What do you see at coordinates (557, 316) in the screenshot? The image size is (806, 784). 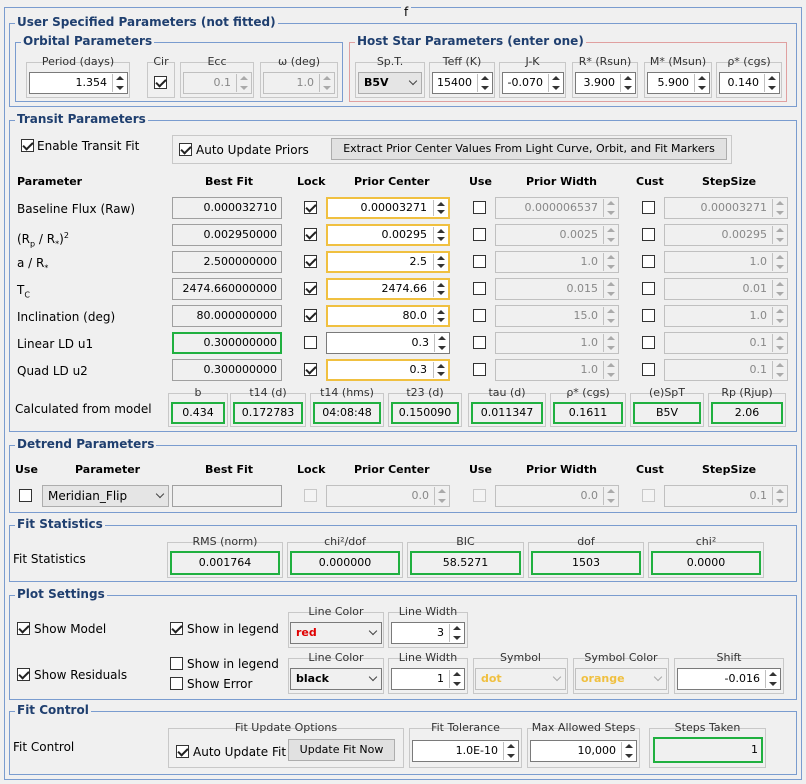 I see `prior-width-input: 15.0` at bounding box center [557, 316].